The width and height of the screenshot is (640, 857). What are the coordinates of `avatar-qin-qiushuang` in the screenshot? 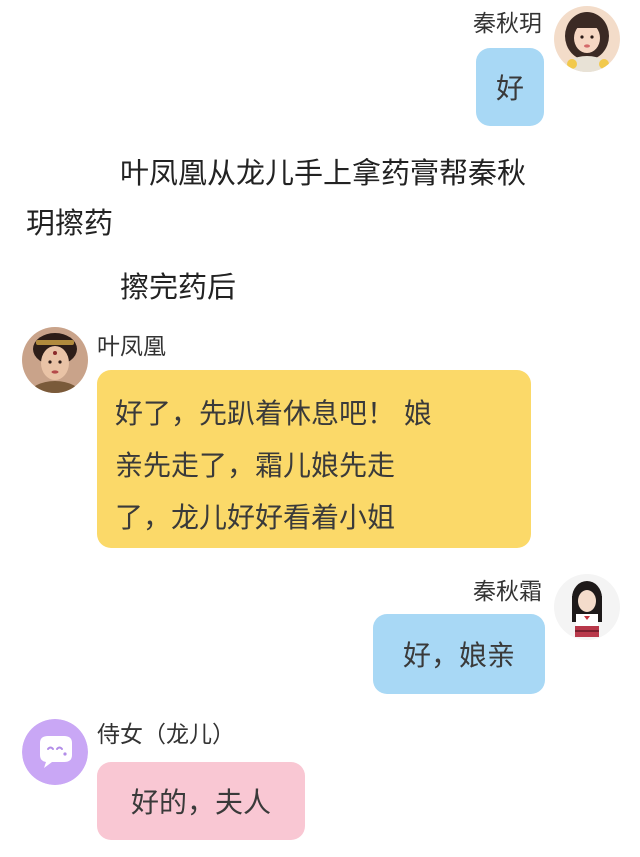 It's located at (587, 607).